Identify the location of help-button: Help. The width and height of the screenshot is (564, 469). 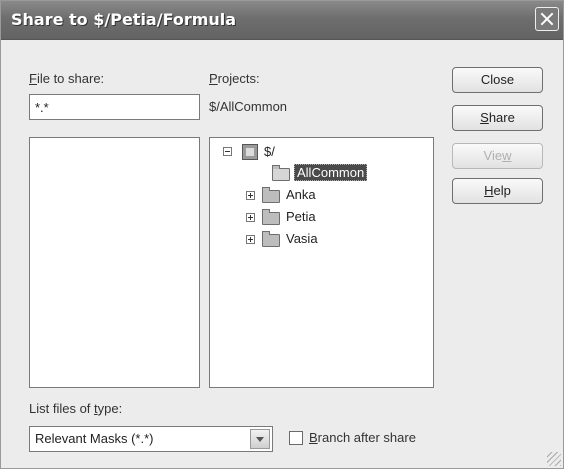
(497, 191).